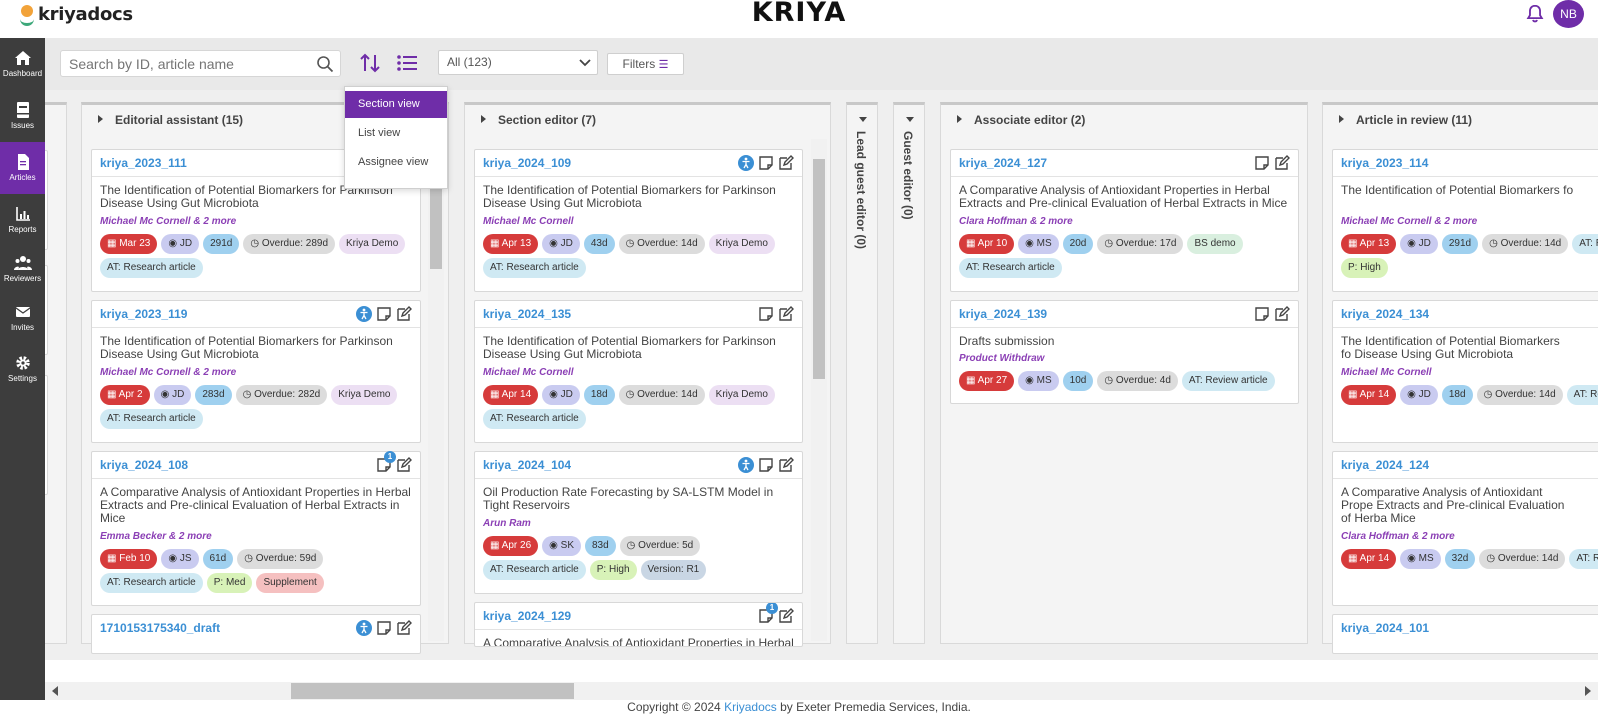 The width and height of the screenshot is (1598, 717). I want to click on sidebar-item-reports: Reports, so click(22, 220).